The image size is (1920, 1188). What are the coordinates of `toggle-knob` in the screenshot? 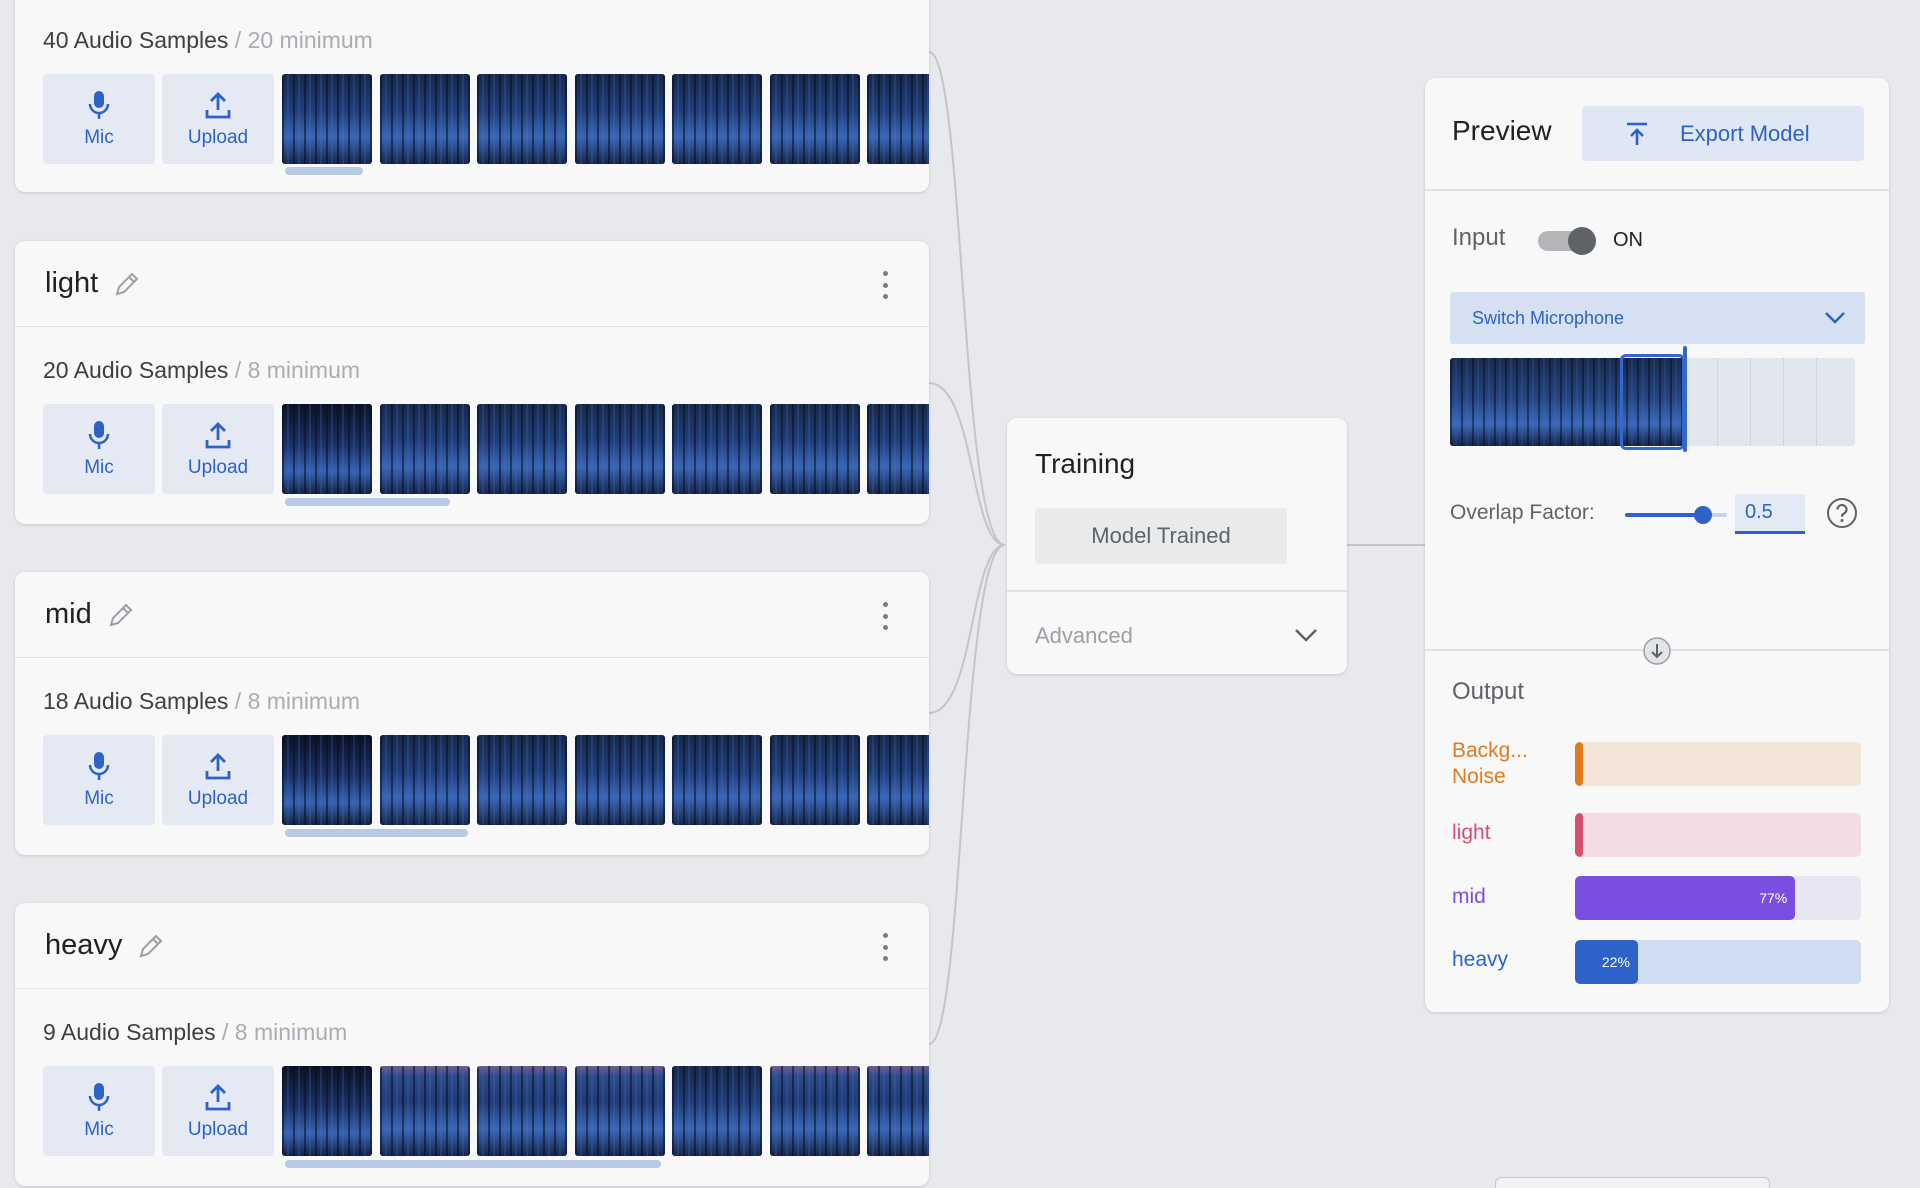 It's located at (1582, 241).